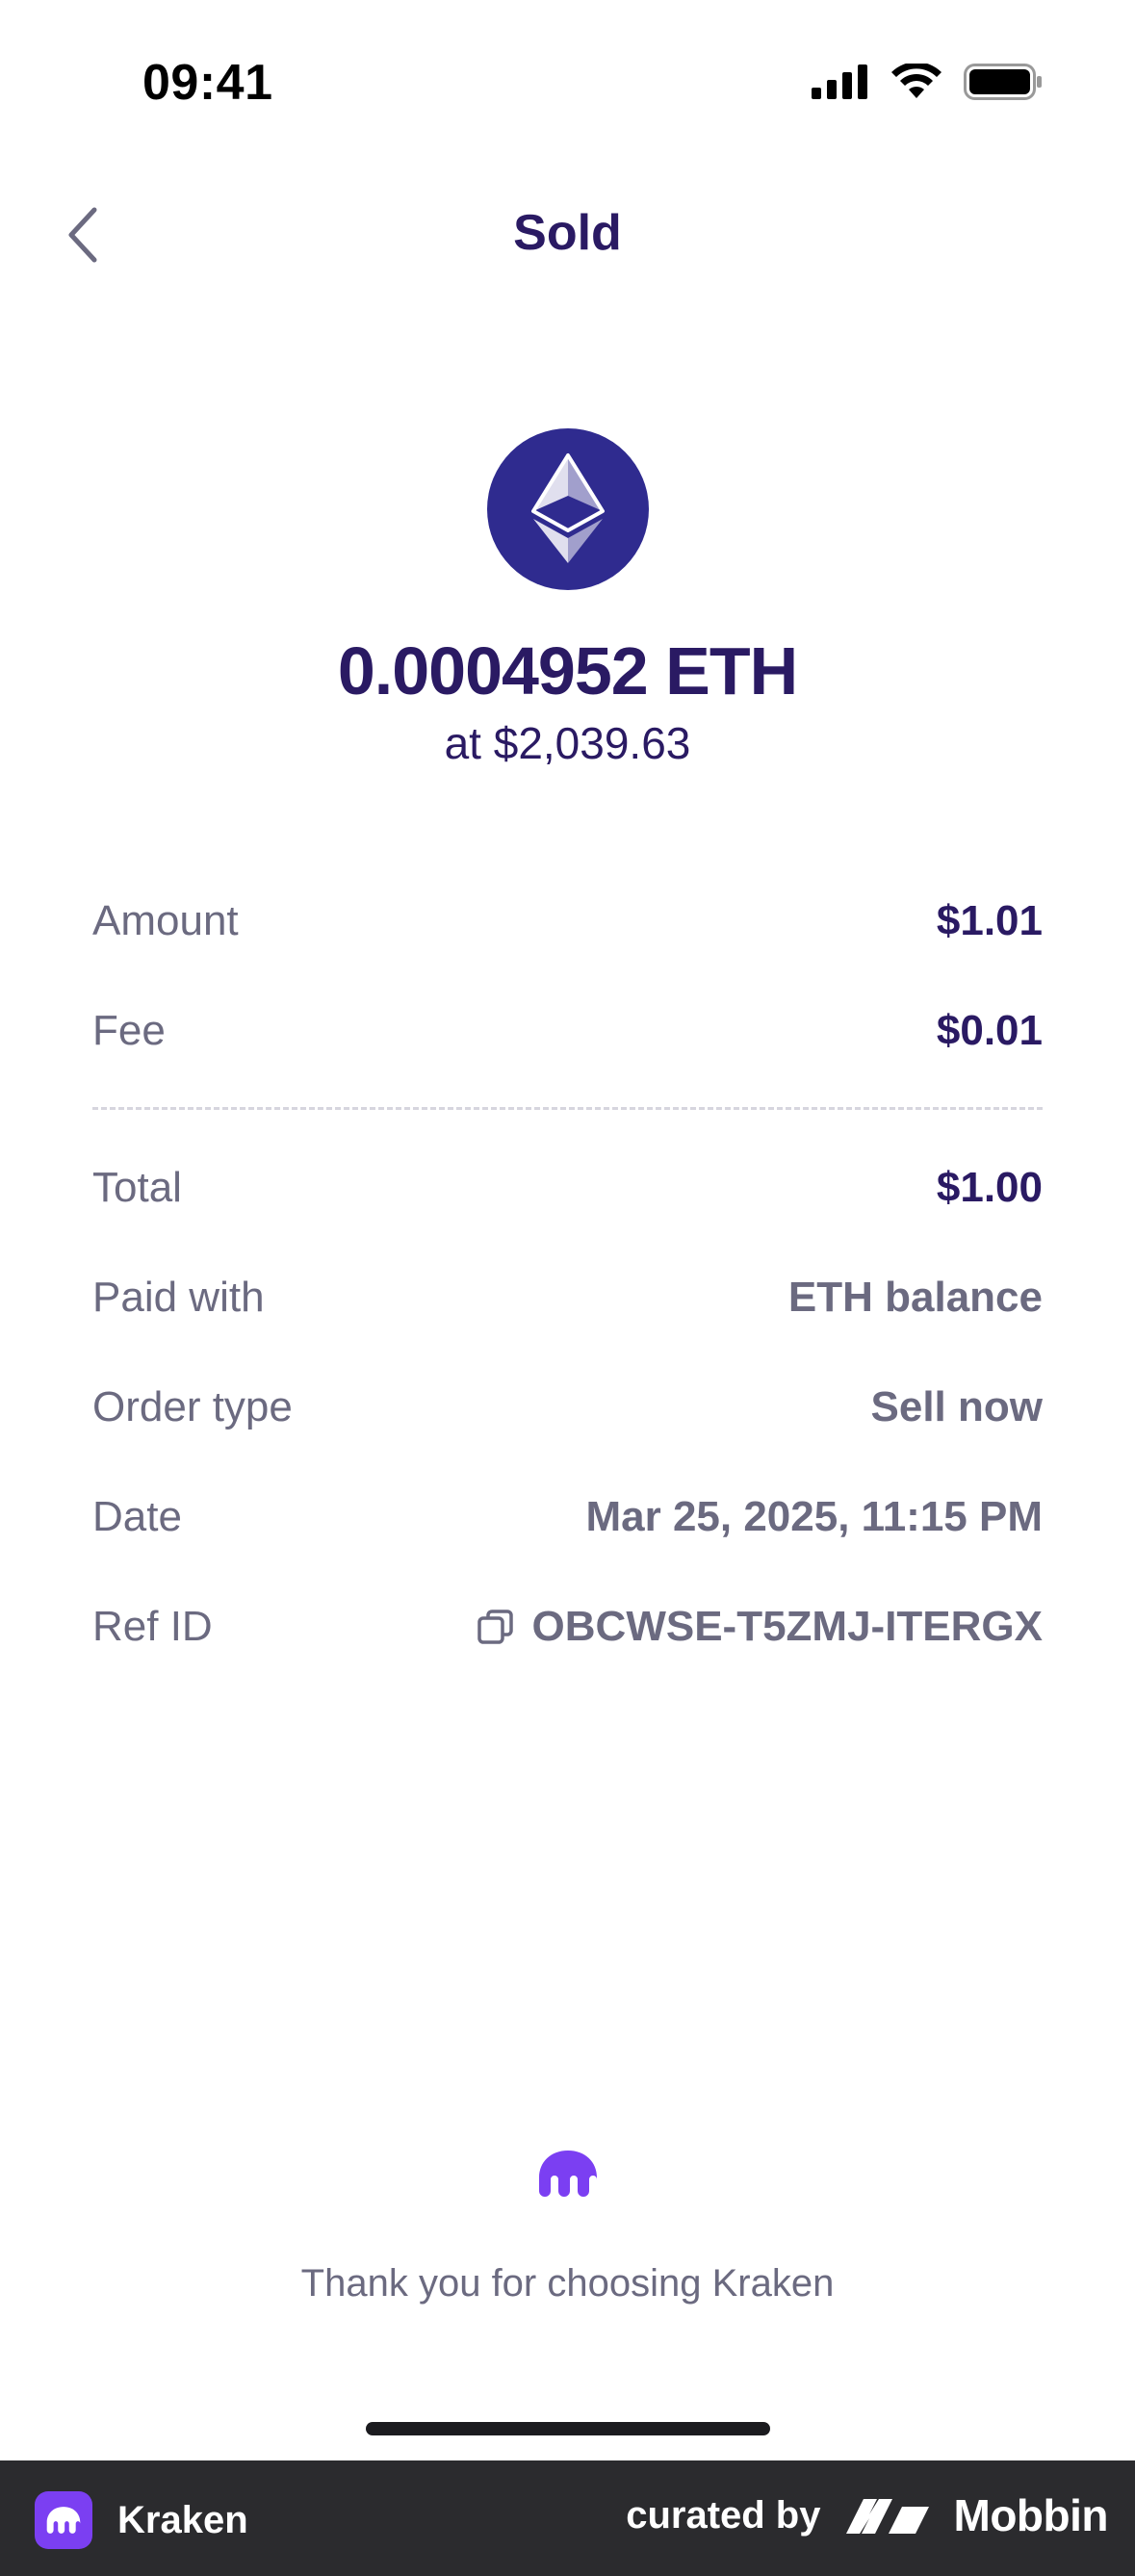 The image size is (1135, 2576). I want to click on ref-id-text: OBCWSE-T5ZMJ-ITERGX, so click(787, 1626).